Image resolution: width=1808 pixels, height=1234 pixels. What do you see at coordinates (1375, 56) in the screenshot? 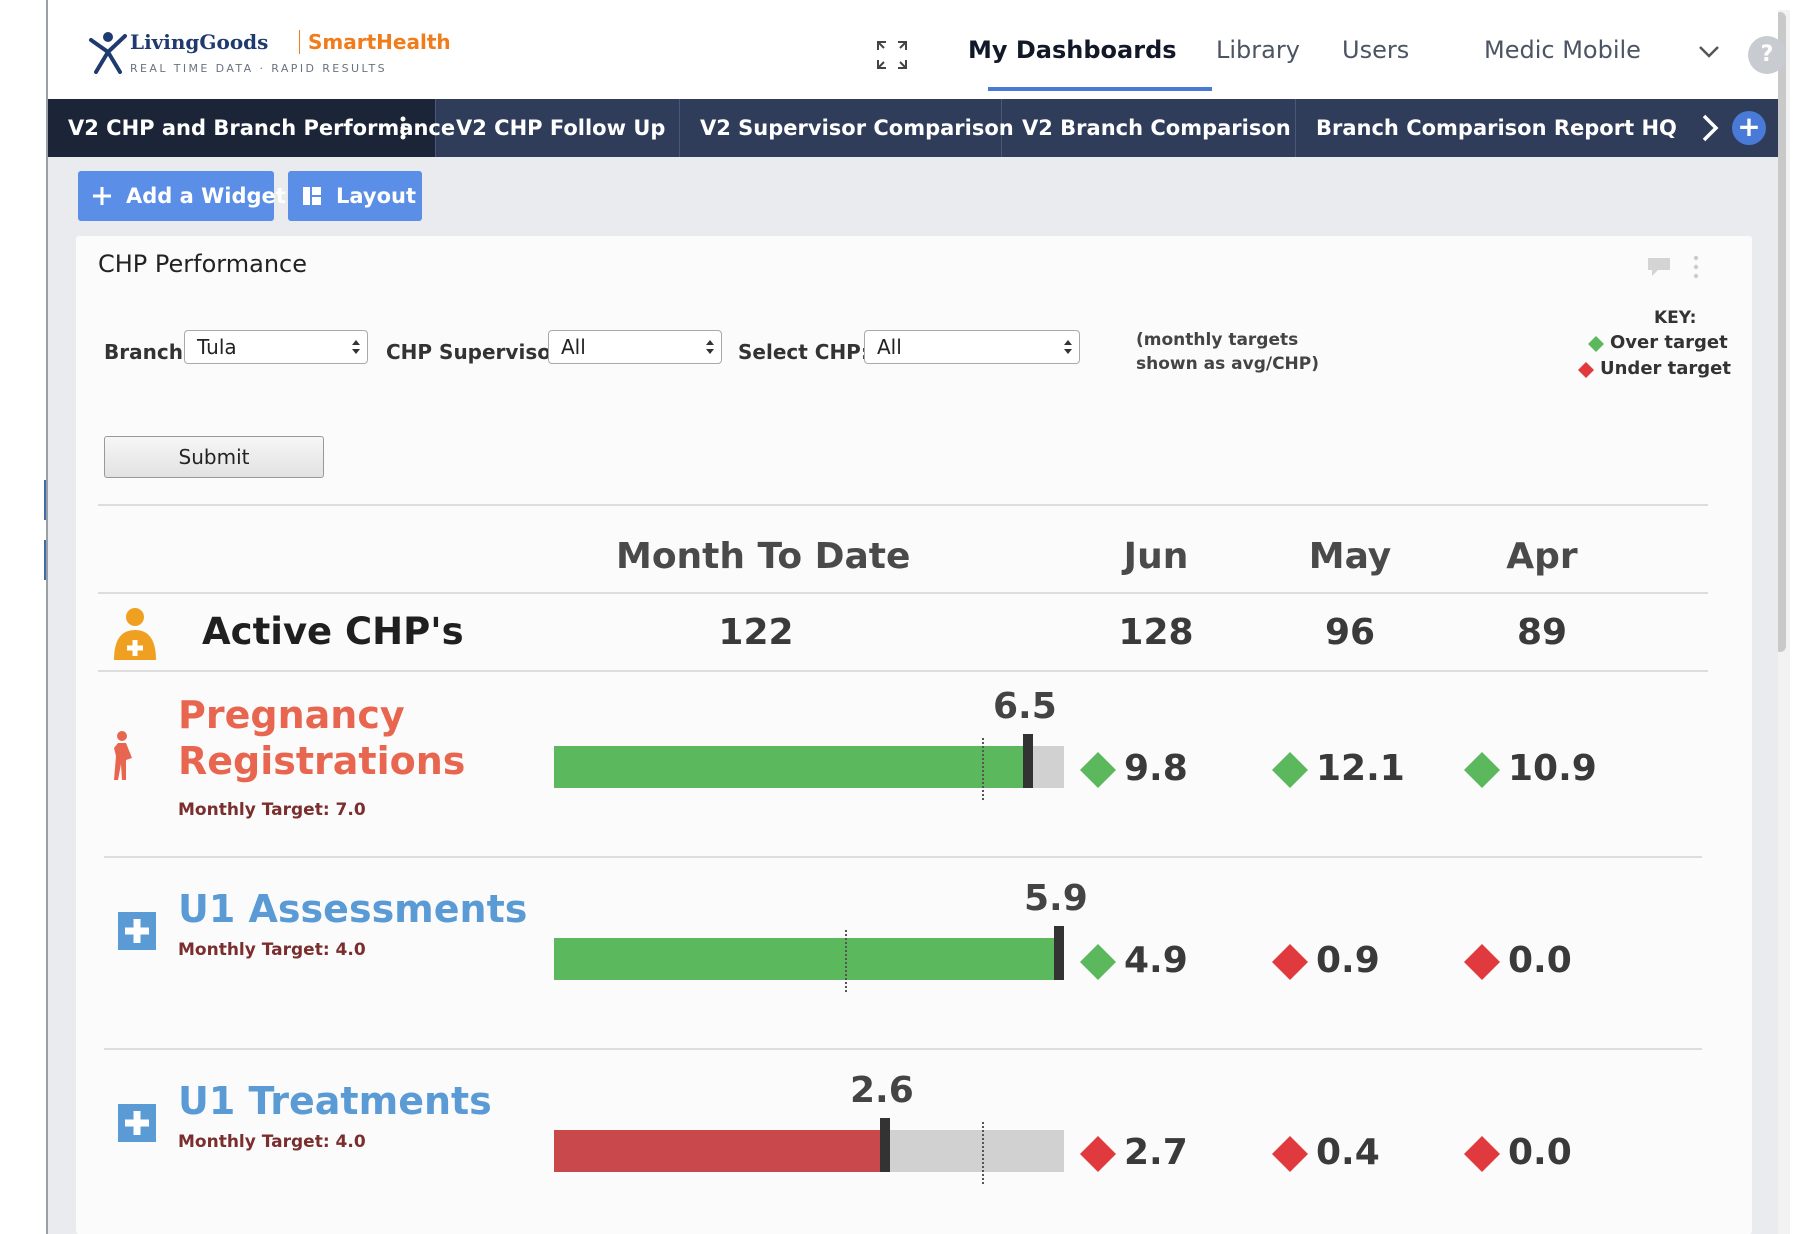
I see `nav-users: Users` at bounding box center [1375, 56].